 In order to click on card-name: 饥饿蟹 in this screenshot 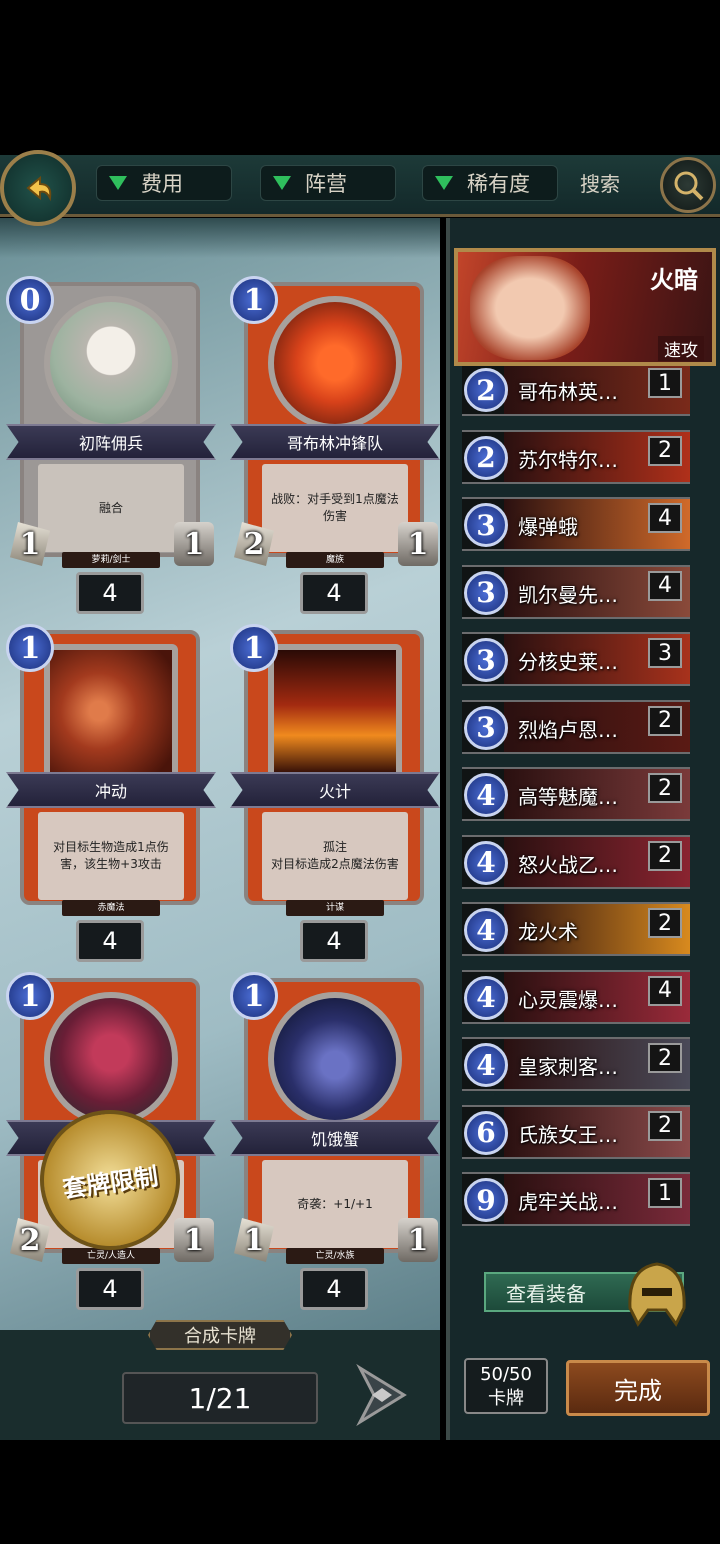, I will do `click(335, 1138)`.